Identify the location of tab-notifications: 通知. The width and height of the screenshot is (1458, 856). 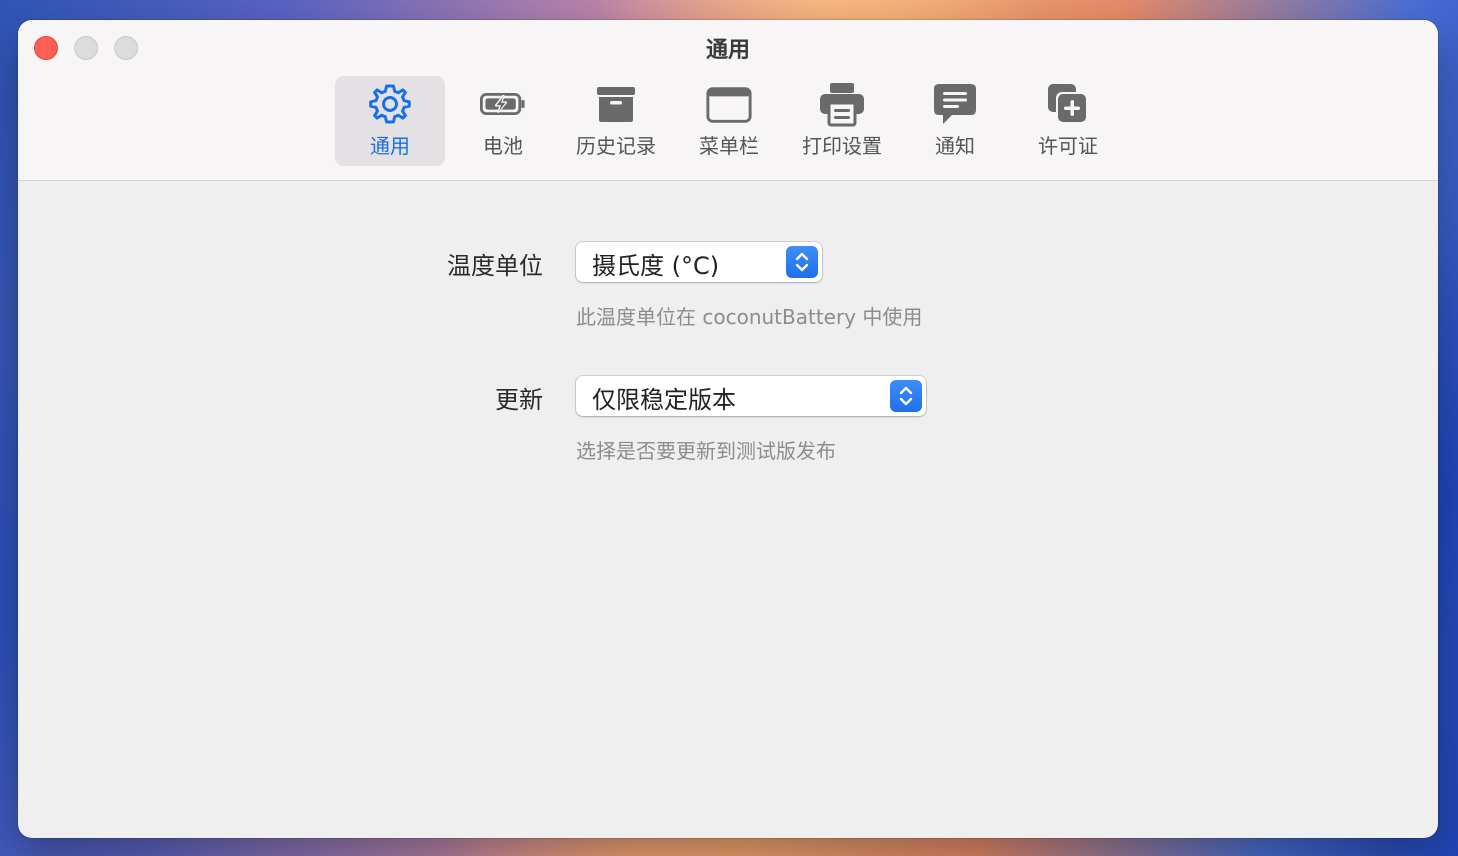
(955, 121).